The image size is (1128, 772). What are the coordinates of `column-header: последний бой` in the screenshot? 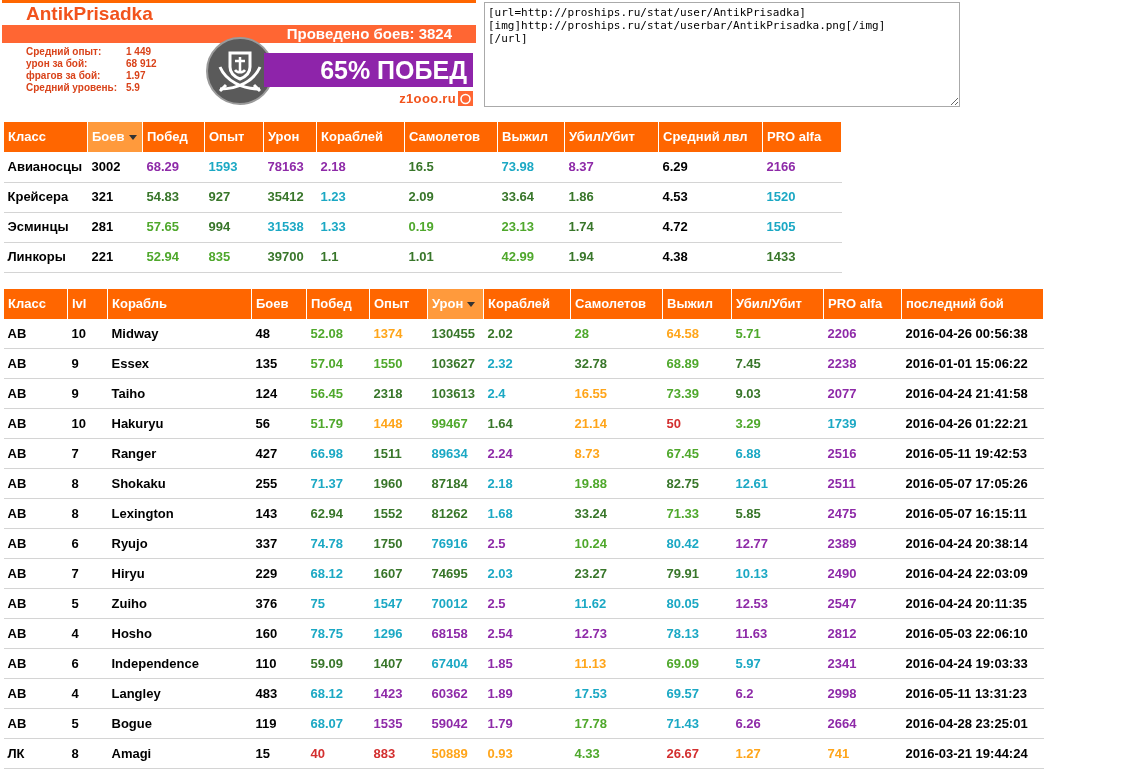 It's located at (972, 303).